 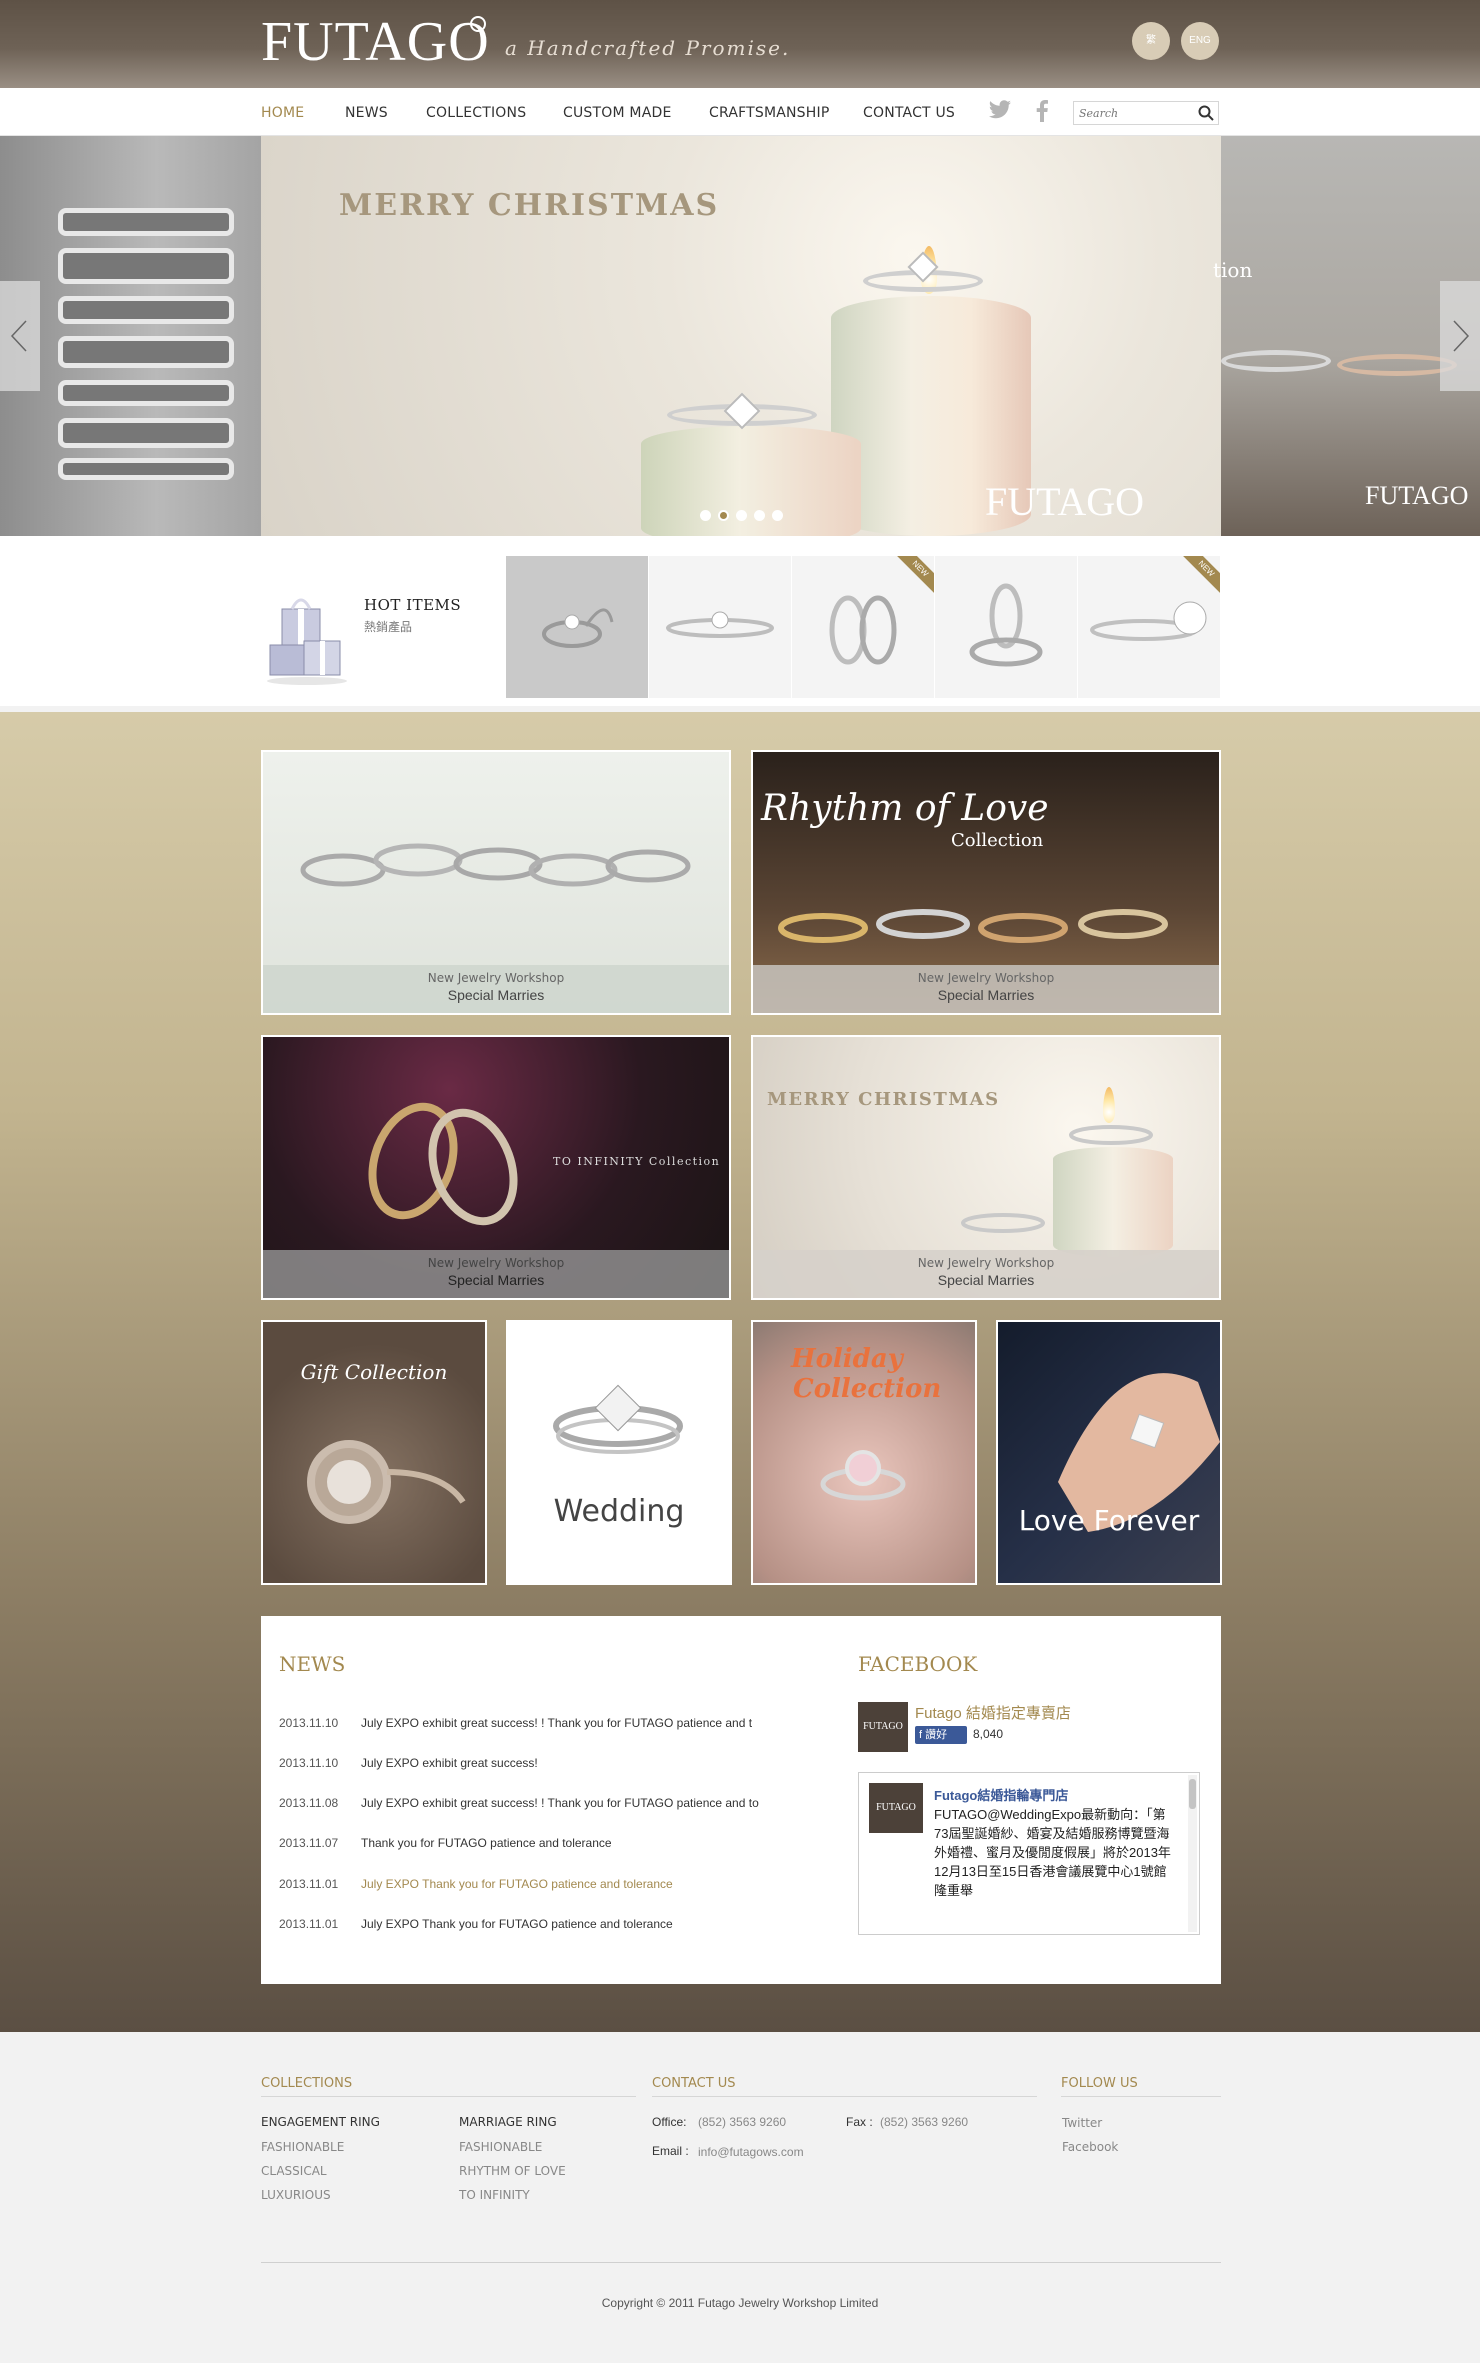 What do you see at coordinates (742, 2122) in the screenshot?
I see `office-phone: (852) 3563 9260` at bounding box center [742, 2122].